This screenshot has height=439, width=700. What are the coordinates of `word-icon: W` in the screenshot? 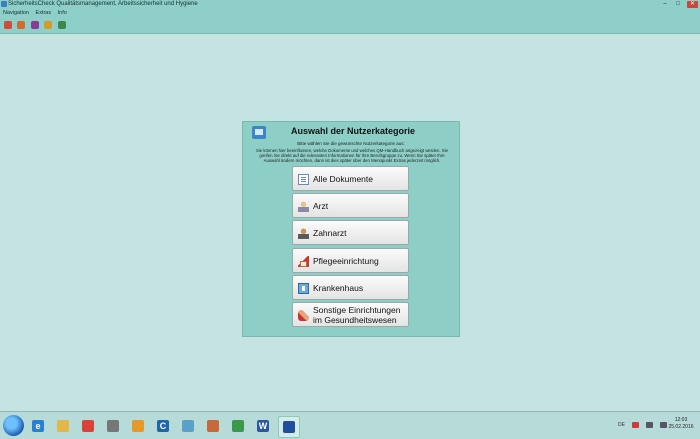 It's located at (263, 426).